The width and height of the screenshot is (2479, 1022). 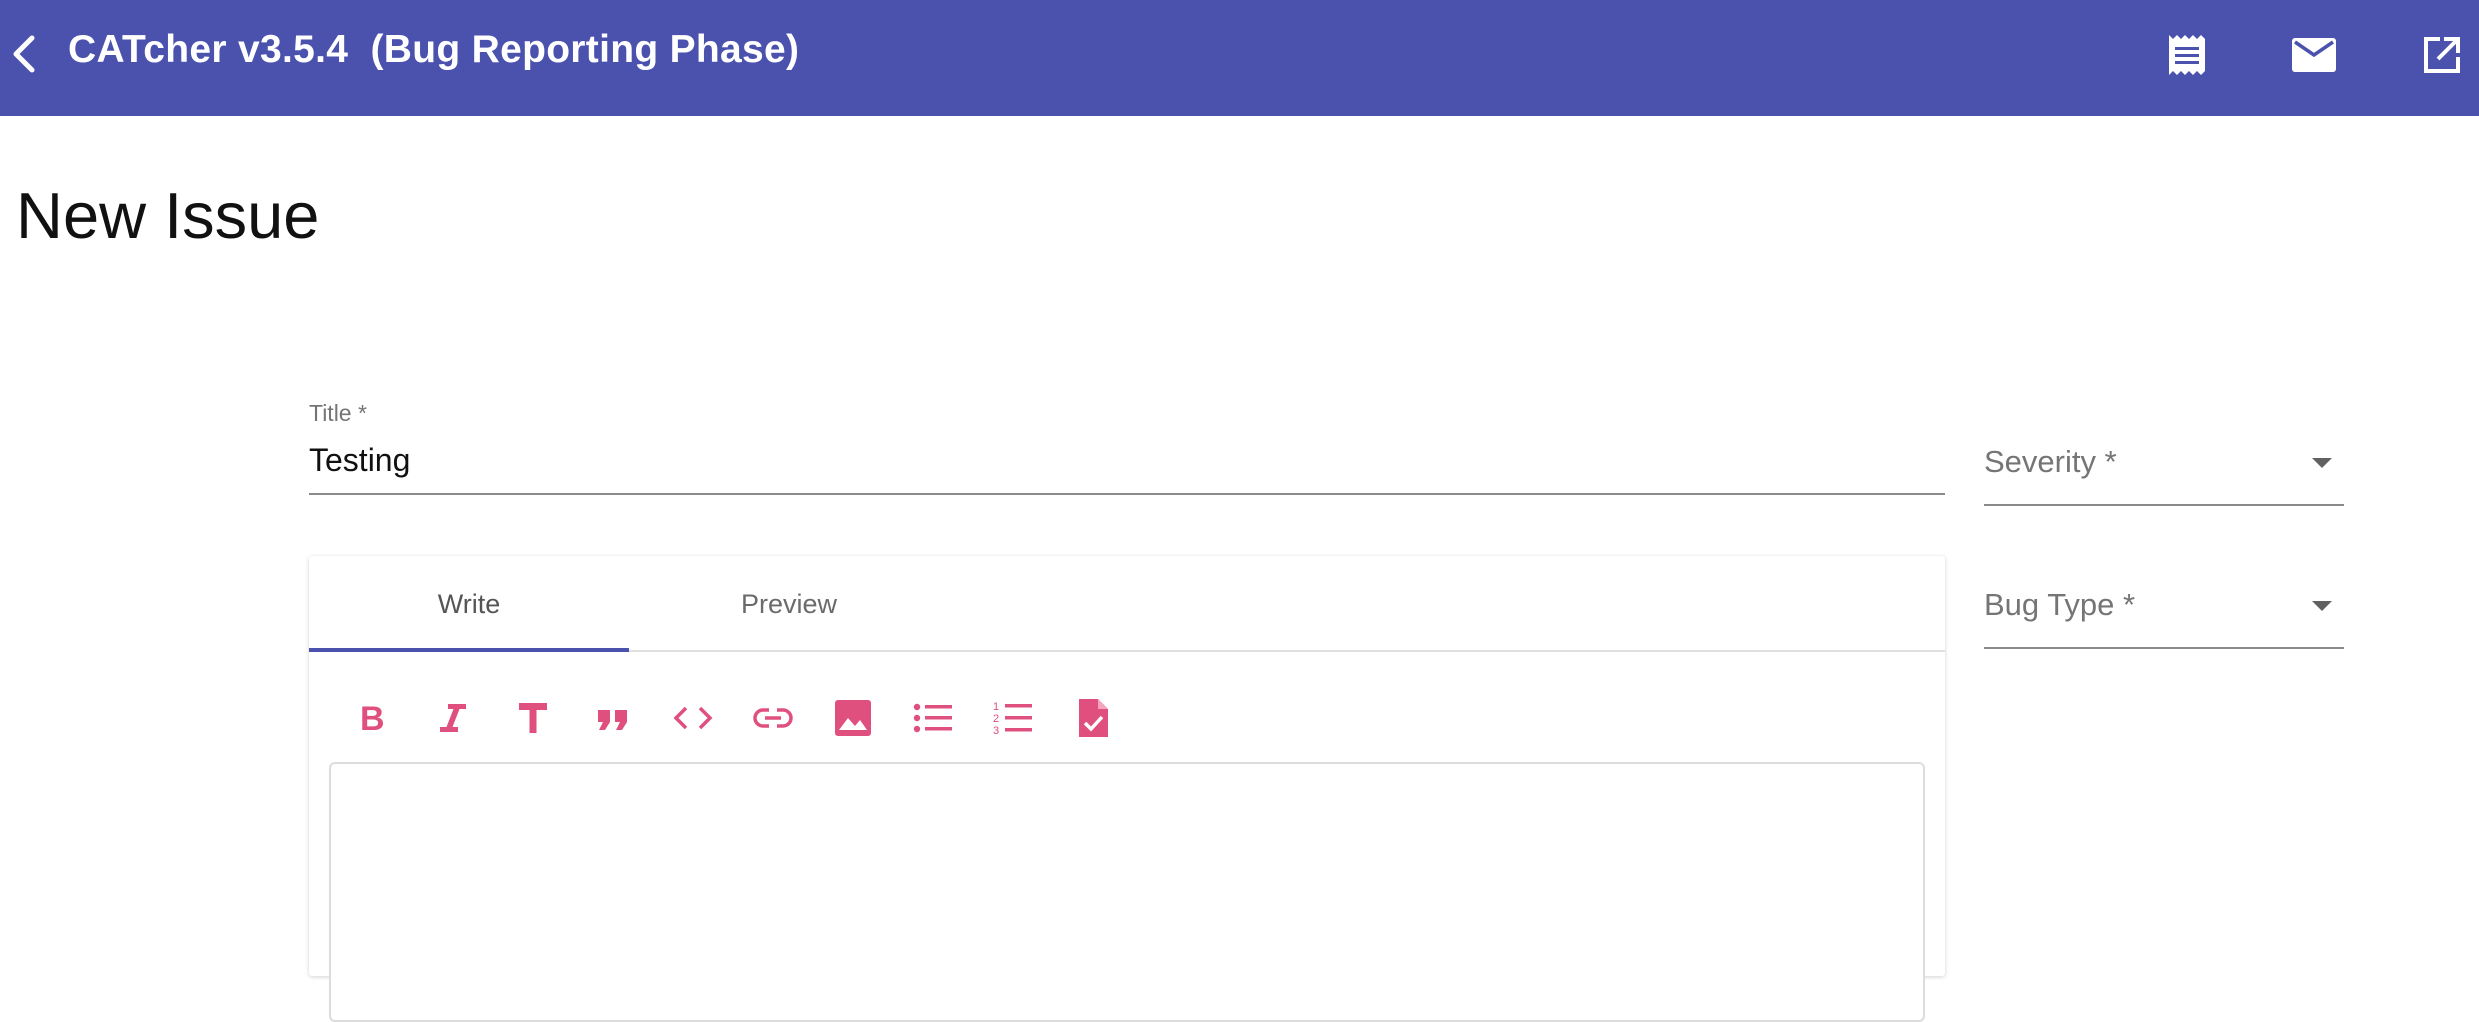 What do you see at coordinates (853, 718) in the screenshot?
I see `image-icon` at bounding box center [853, 718].